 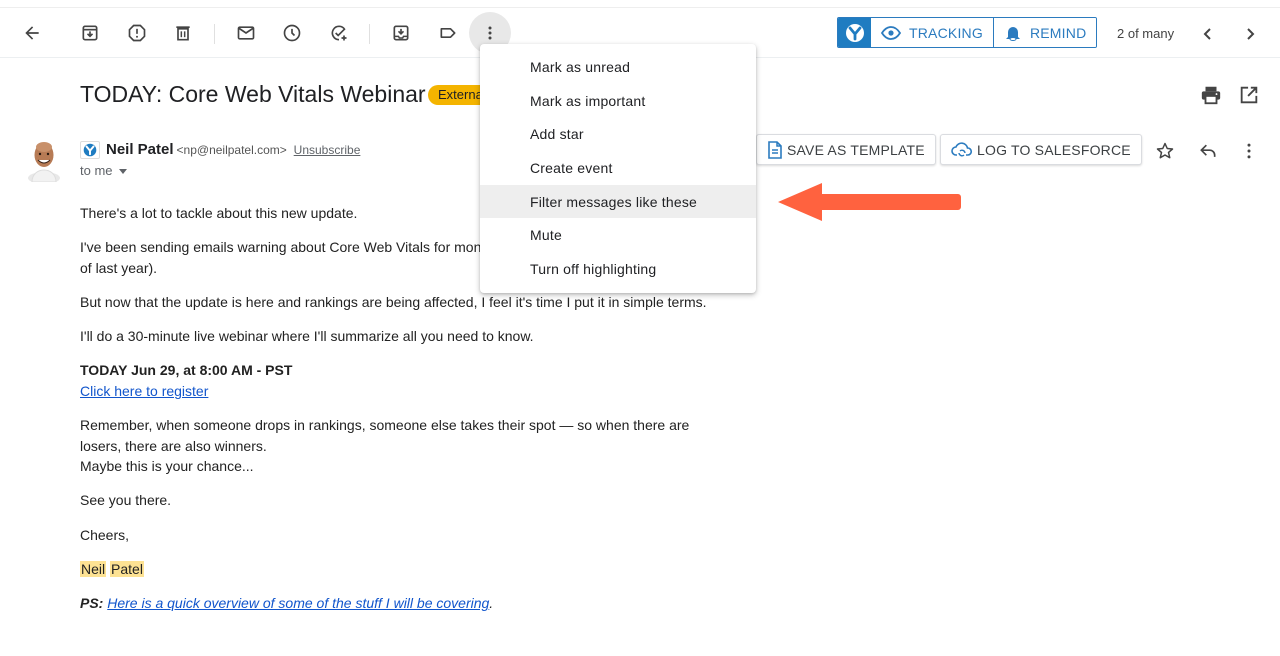 What do you see at coordinates (90, 33) in the screenshot?
I see `archive-icon` at bounding box center [90, 33].